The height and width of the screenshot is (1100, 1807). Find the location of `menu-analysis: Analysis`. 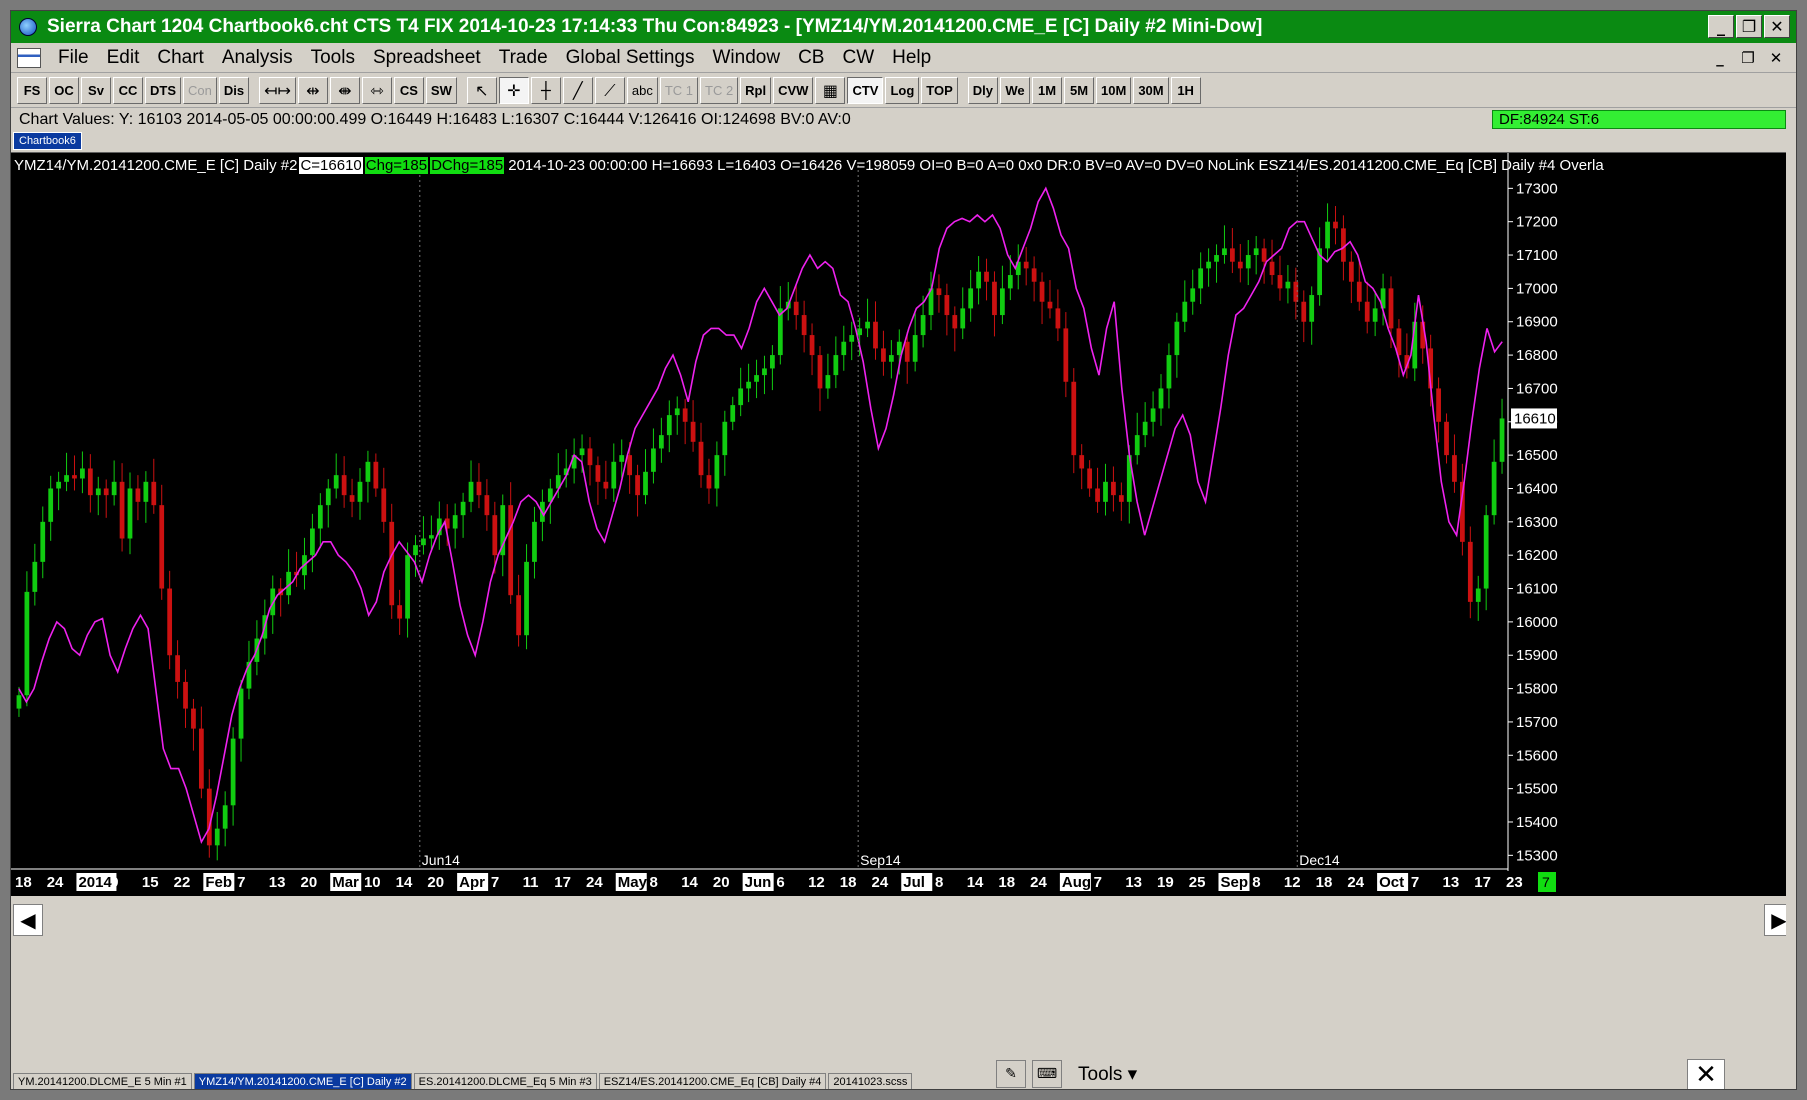

menu-analysis: Analysis is located at coordinates (257, 58).